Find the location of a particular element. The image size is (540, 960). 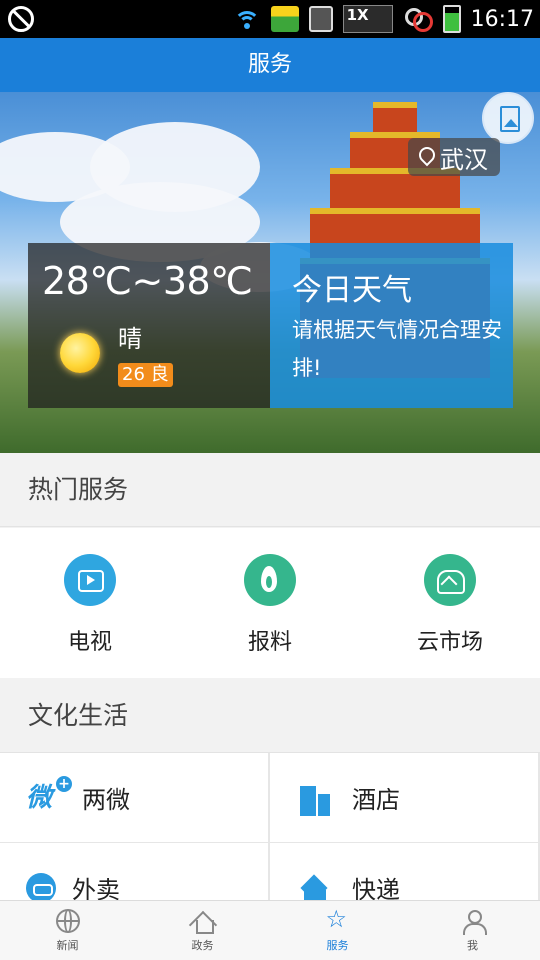

nav-me: 我 is located at coordinates (472, 930).